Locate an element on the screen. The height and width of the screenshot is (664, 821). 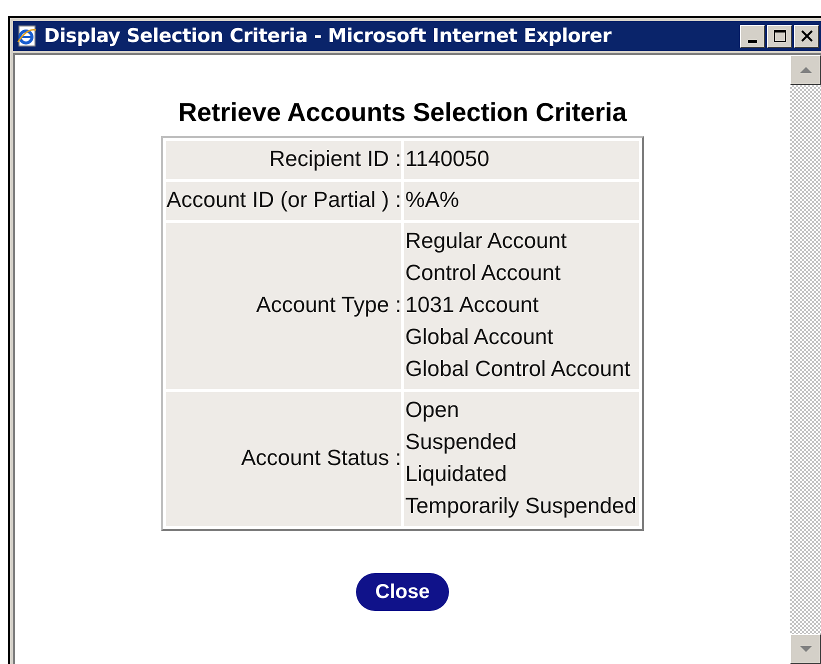
criteria-value: Global Control Account is located at coordinates (518, 369).